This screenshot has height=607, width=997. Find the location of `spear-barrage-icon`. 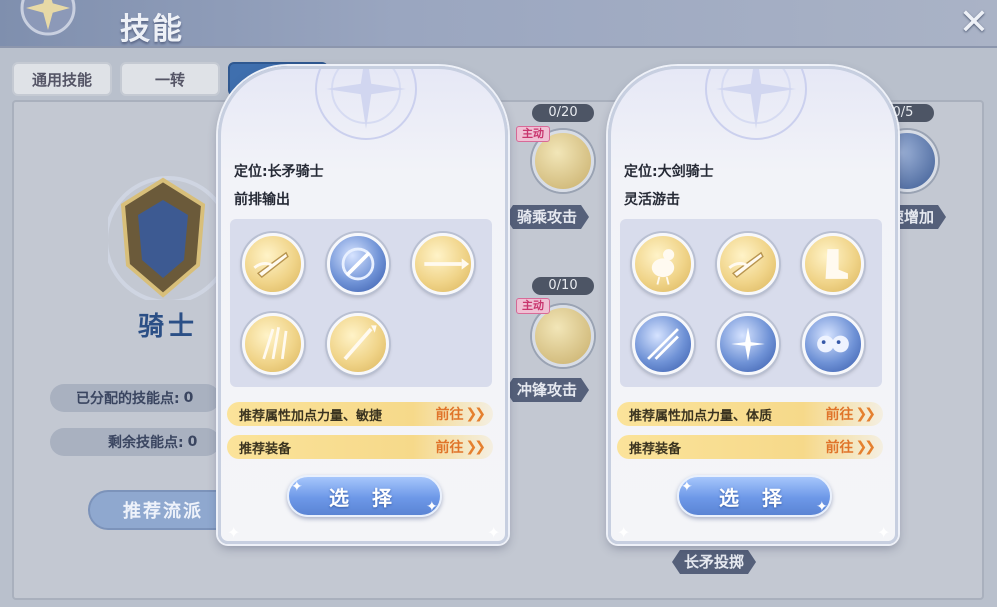

spear-barrage-icon is located at coordinates (358, 344).